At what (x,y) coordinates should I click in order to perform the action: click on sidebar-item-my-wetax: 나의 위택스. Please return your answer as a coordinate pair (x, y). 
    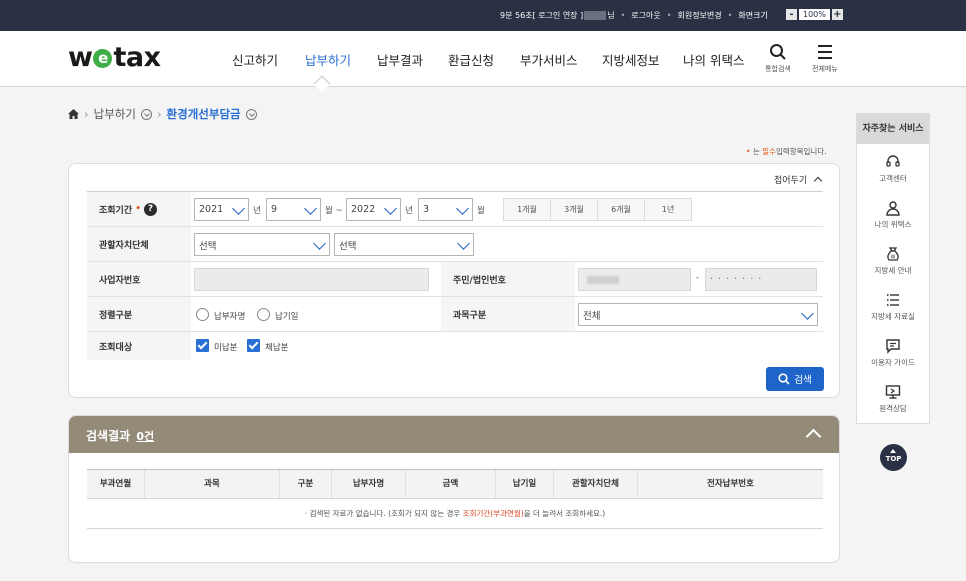
    Looking at the image, I should click on (893, 215).